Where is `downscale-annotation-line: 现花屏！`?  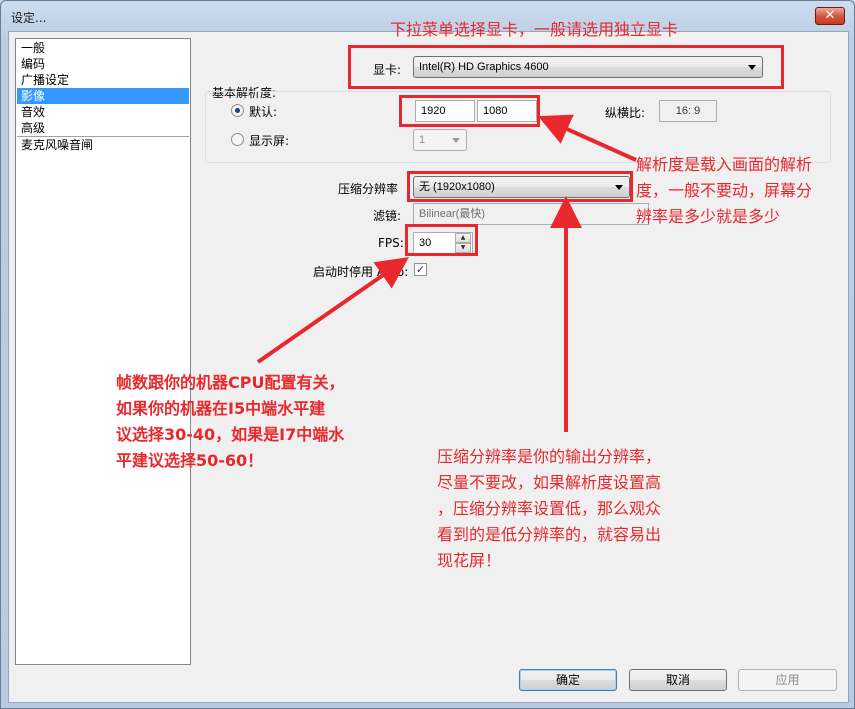 downscale-annotation-line: 现花屏！ is located at coordinates (469, 560).